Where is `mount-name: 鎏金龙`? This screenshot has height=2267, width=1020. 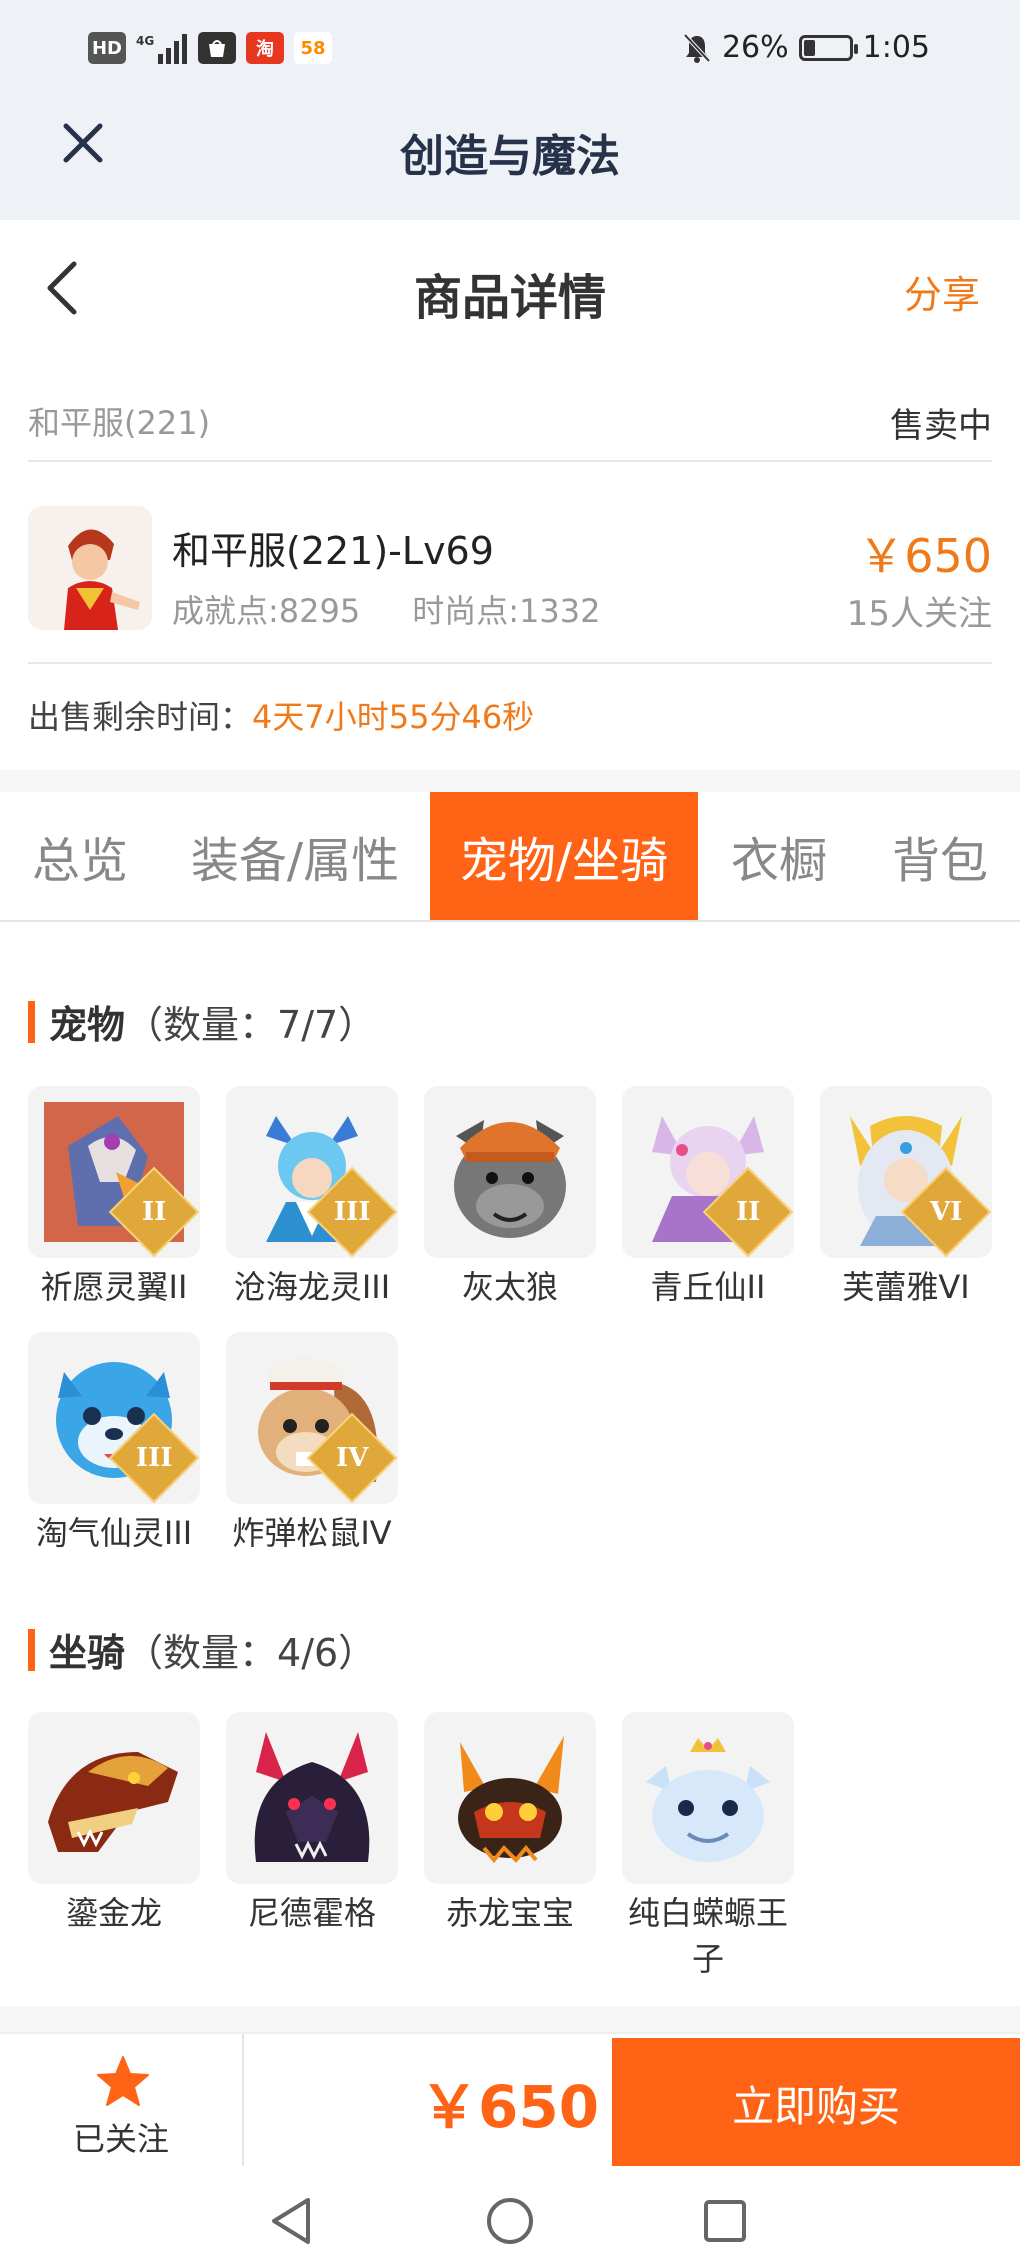 mount-name: 鎏金龙 is located at coordinates (113, 1913).